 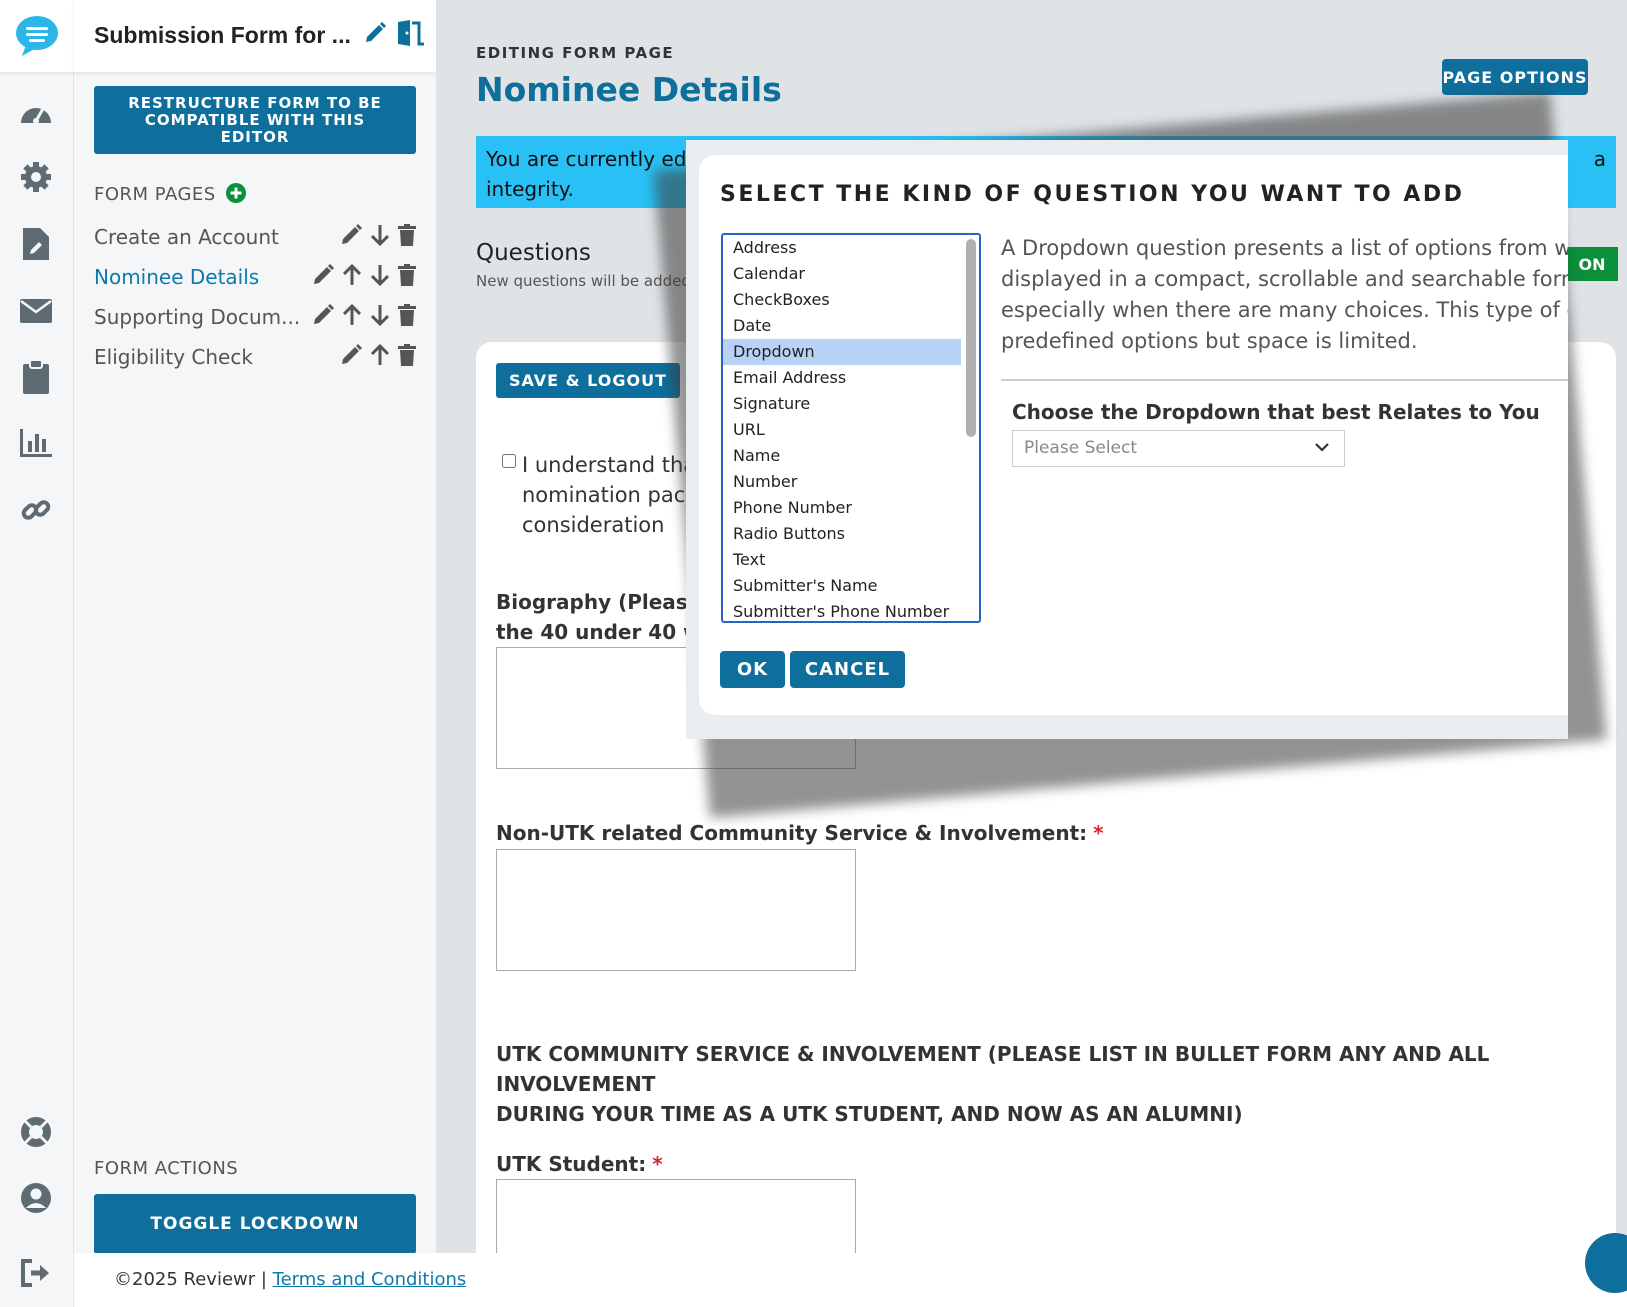 I want to click on plus-circle-icon, so click(x=235, y=195).